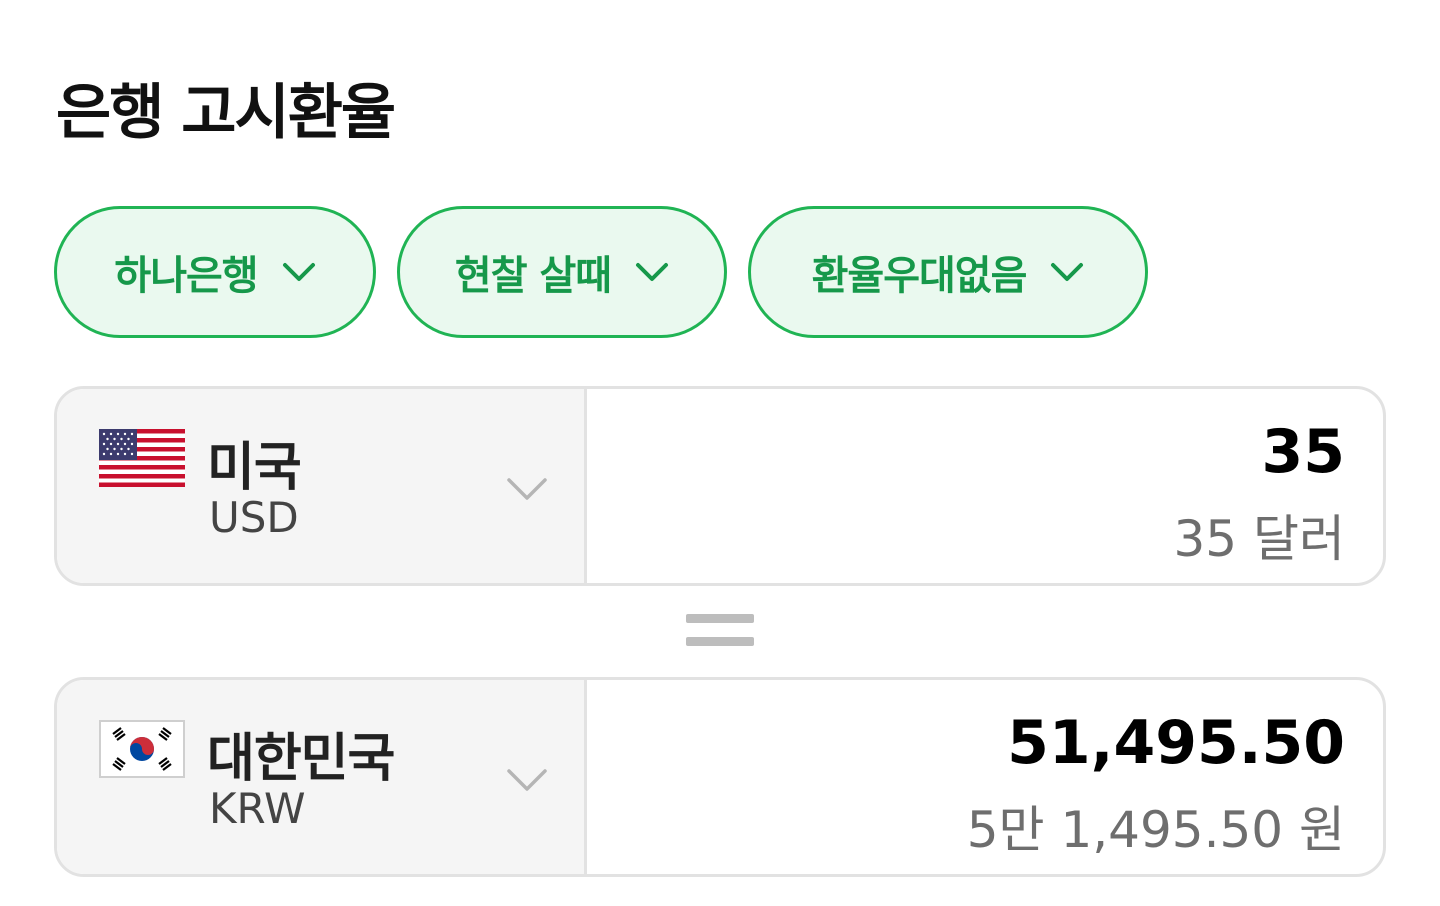 The width and height of the screenshot is (1440, 906). Describe the element at coordinates (1155, 830) in the screenshot. I see `to-amount-in-words: 5만 1,495.50 원` at that location.